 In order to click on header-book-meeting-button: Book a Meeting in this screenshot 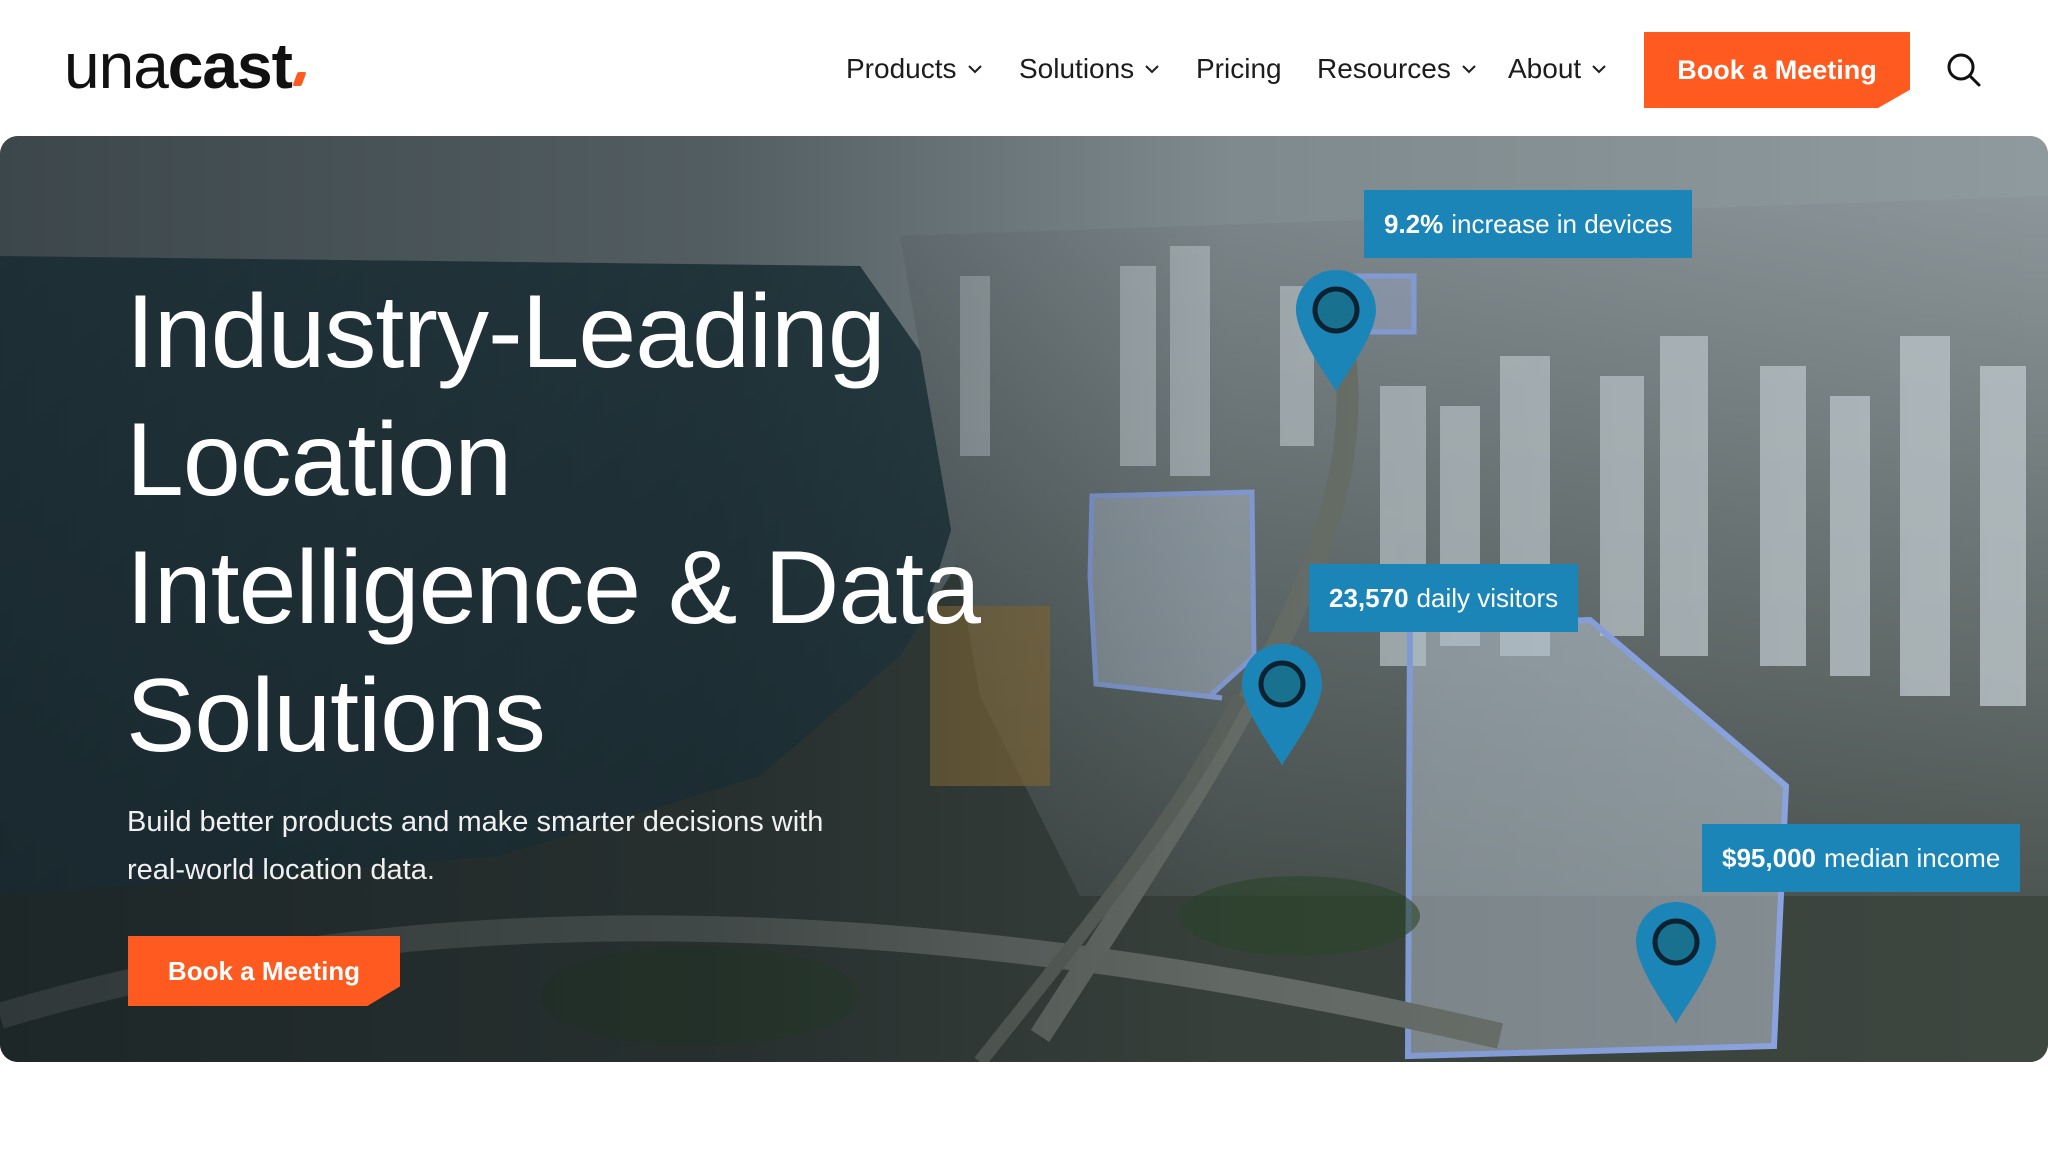, I will do `click(1777, 70)`.